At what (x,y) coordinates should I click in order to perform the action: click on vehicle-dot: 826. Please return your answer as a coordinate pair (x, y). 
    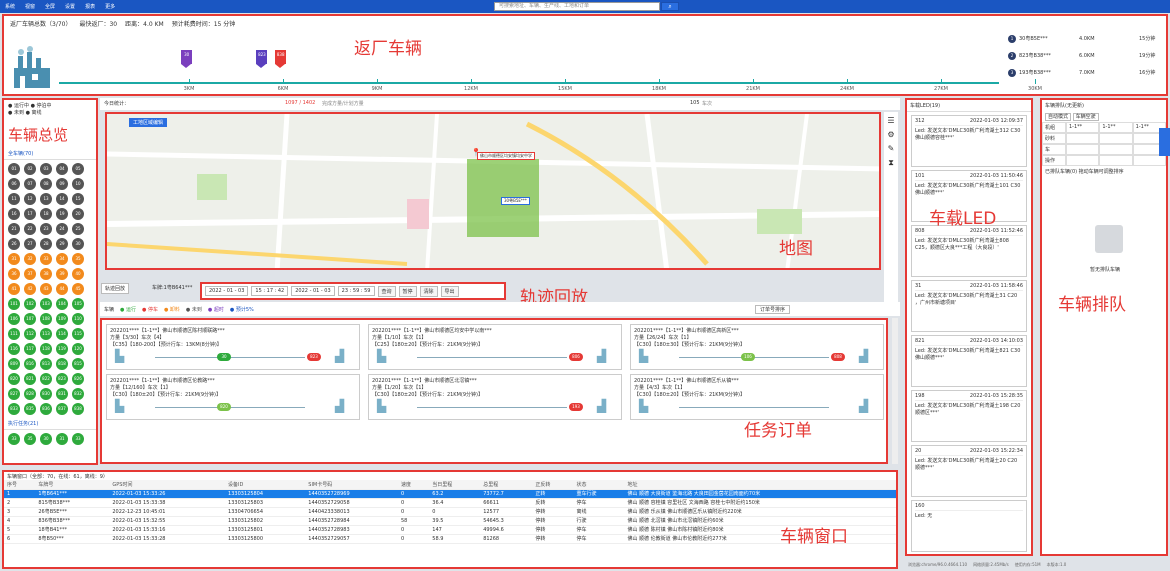
    Looking at the image, I should click on (78, 379).